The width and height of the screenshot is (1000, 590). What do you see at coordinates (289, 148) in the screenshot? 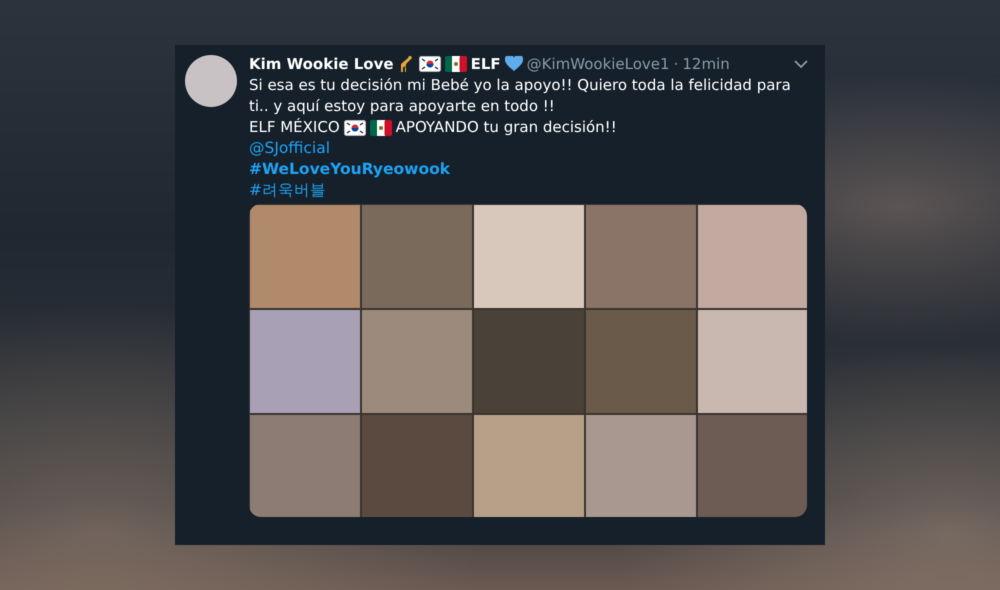
I see `mention-link: @SJofficial` at bounding box center [289, 148].